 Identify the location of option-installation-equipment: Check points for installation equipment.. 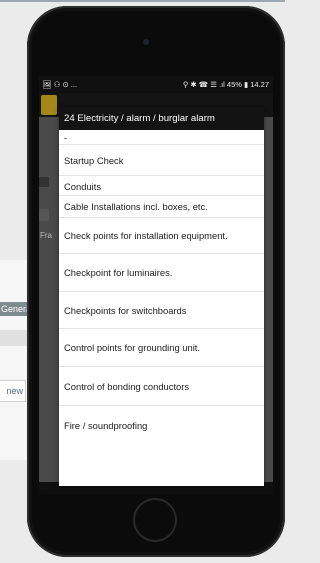
(161, 236).